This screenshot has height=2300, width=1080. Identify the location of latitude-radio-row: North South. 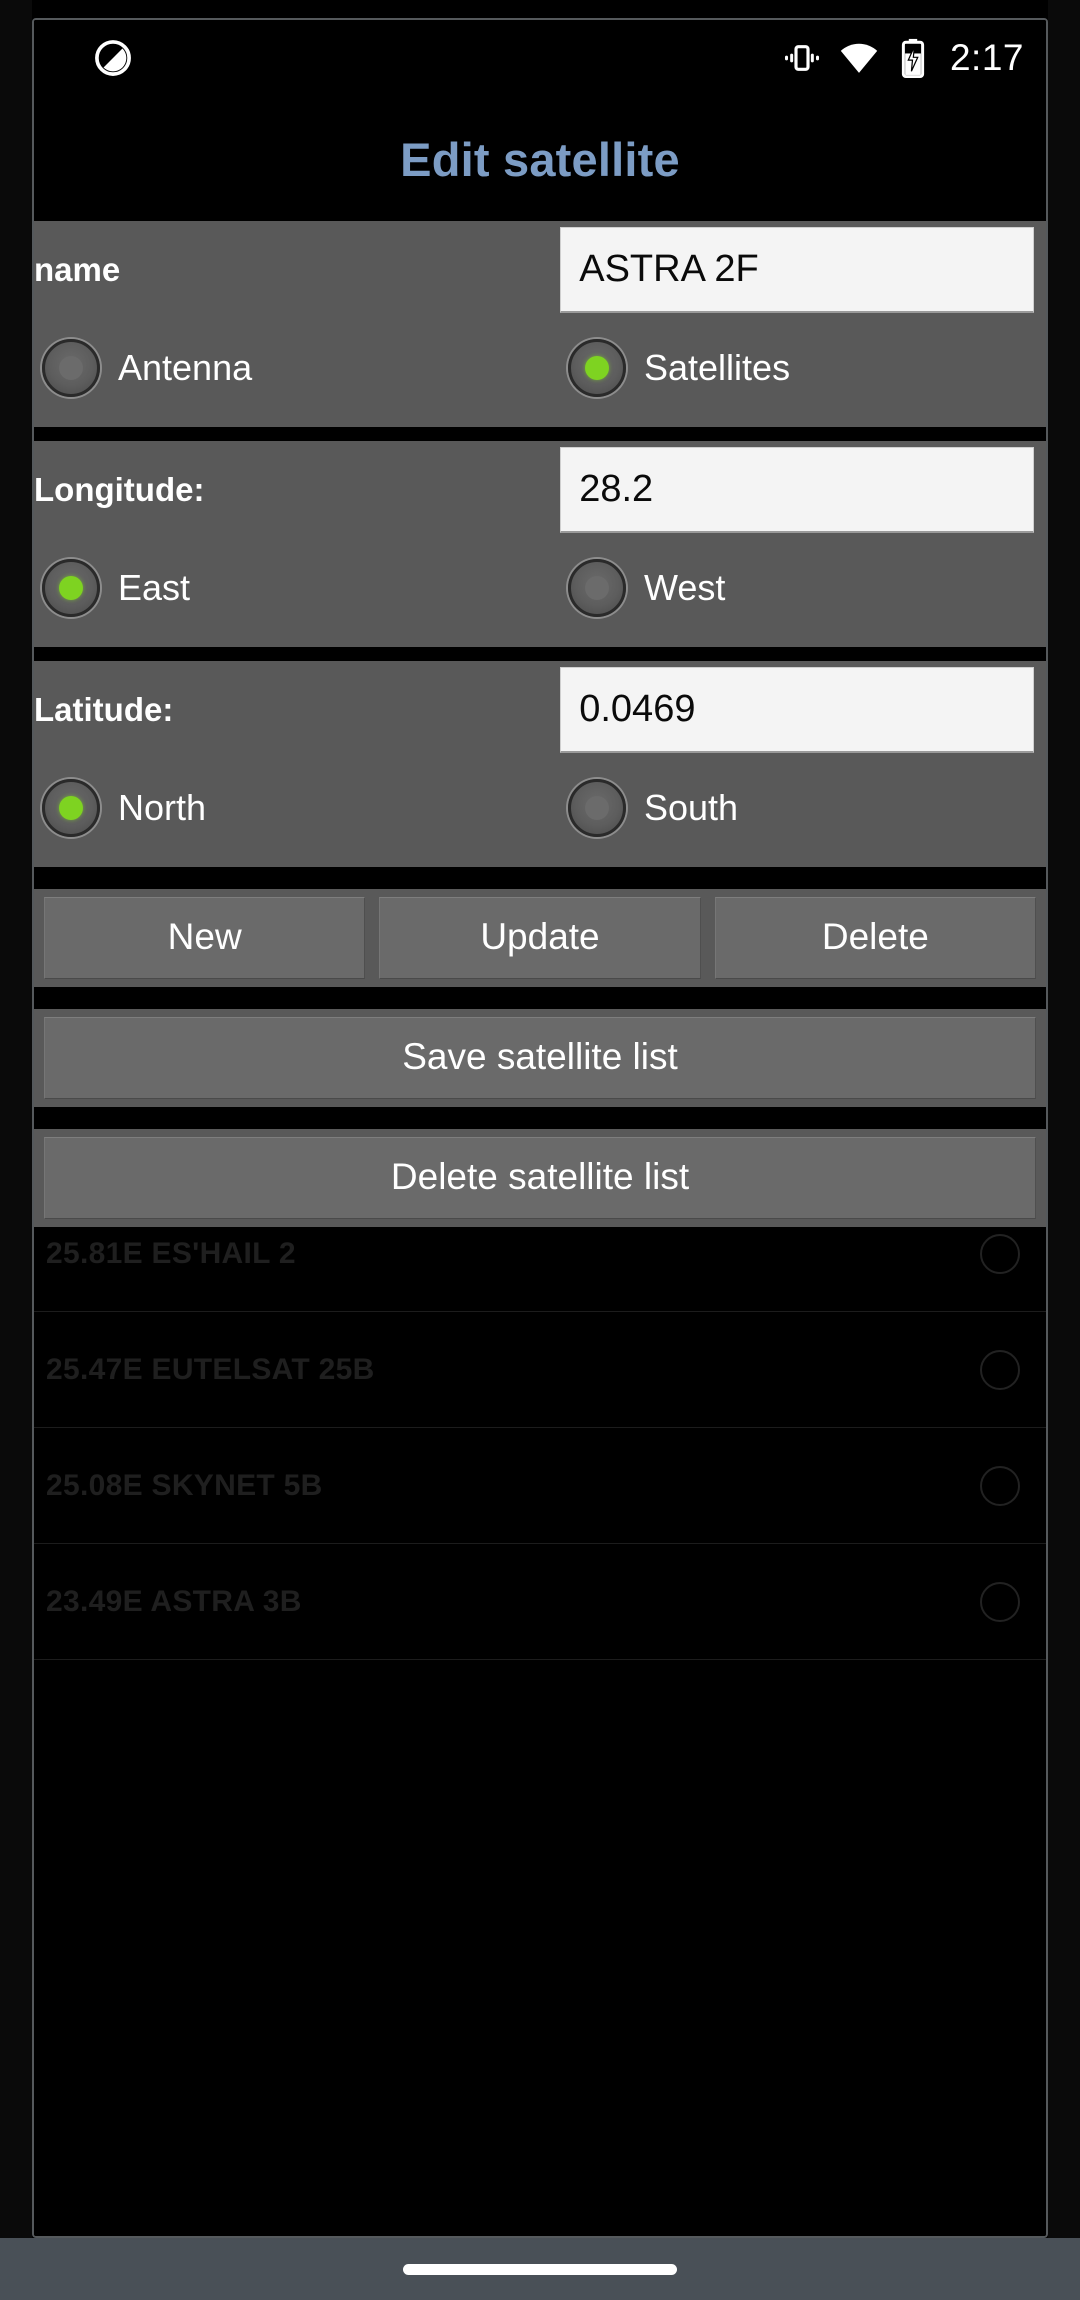
(540, 813).